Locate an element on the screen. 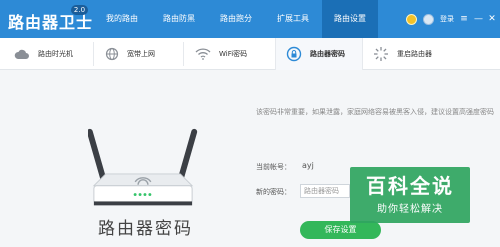 This screenshot has width=500, height=247. lock-icon is located at coordinates (294, 54).